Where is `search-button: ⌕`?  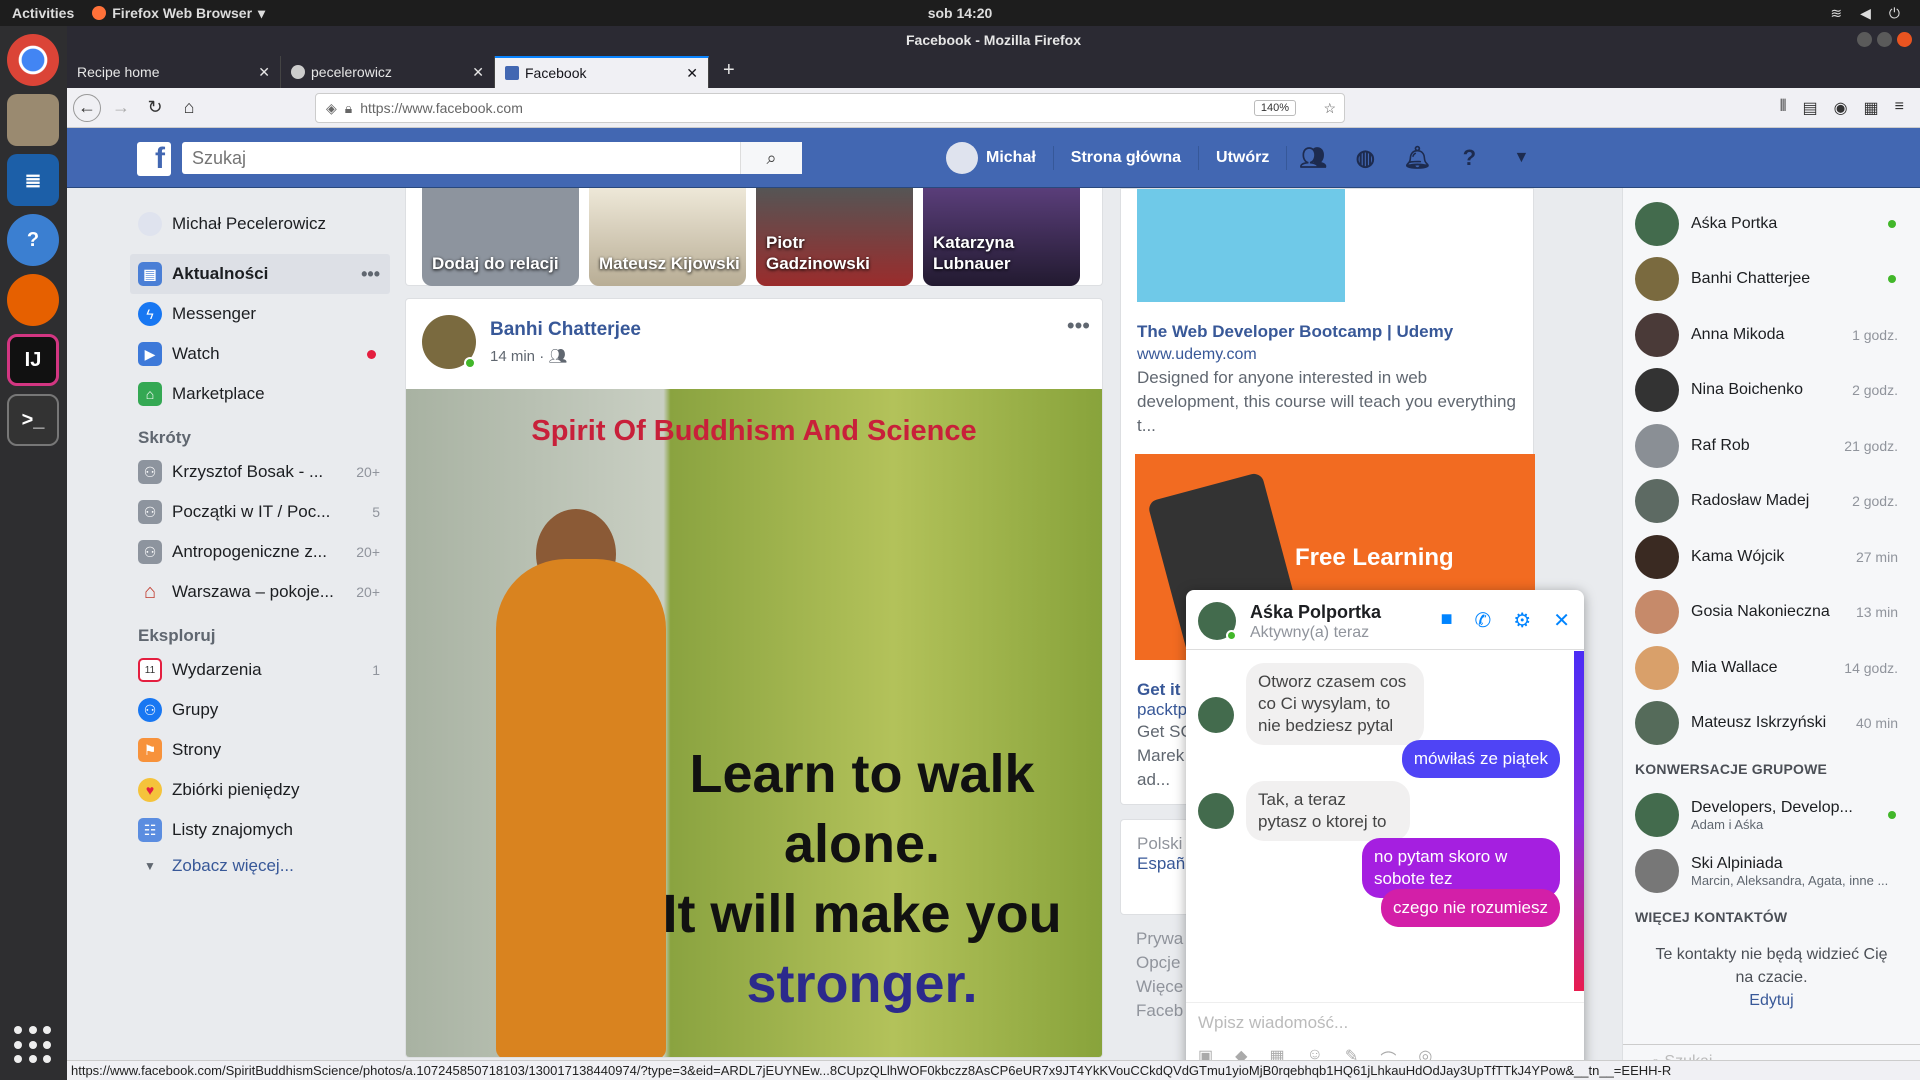
search-button: ⌕ is located at coordinates (771, 158).